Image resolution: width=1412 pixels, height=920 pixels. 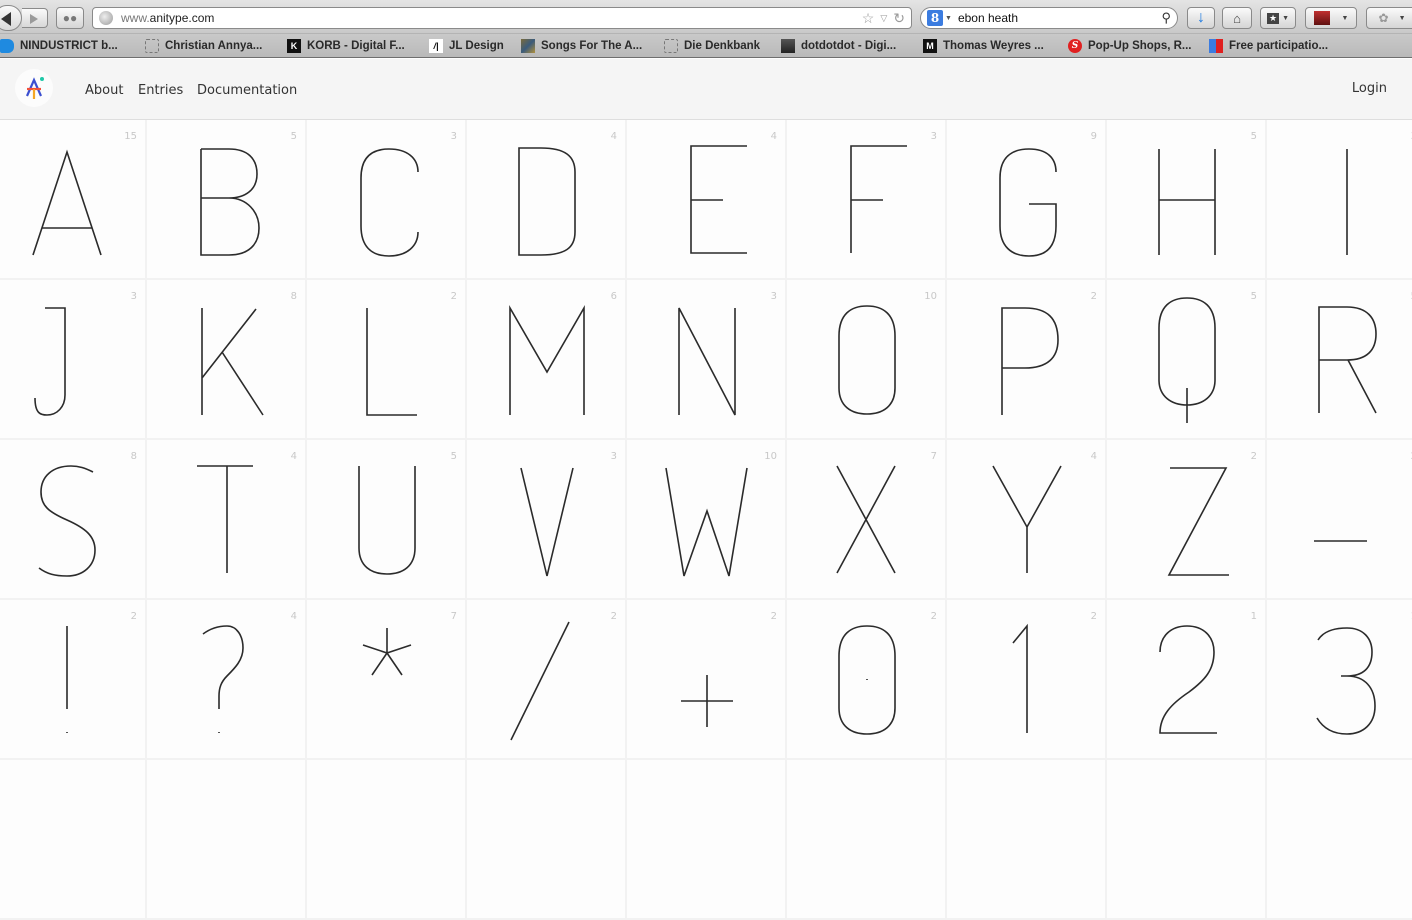 I want to click on extensions-button: ●●, so click(x=70, y=18).